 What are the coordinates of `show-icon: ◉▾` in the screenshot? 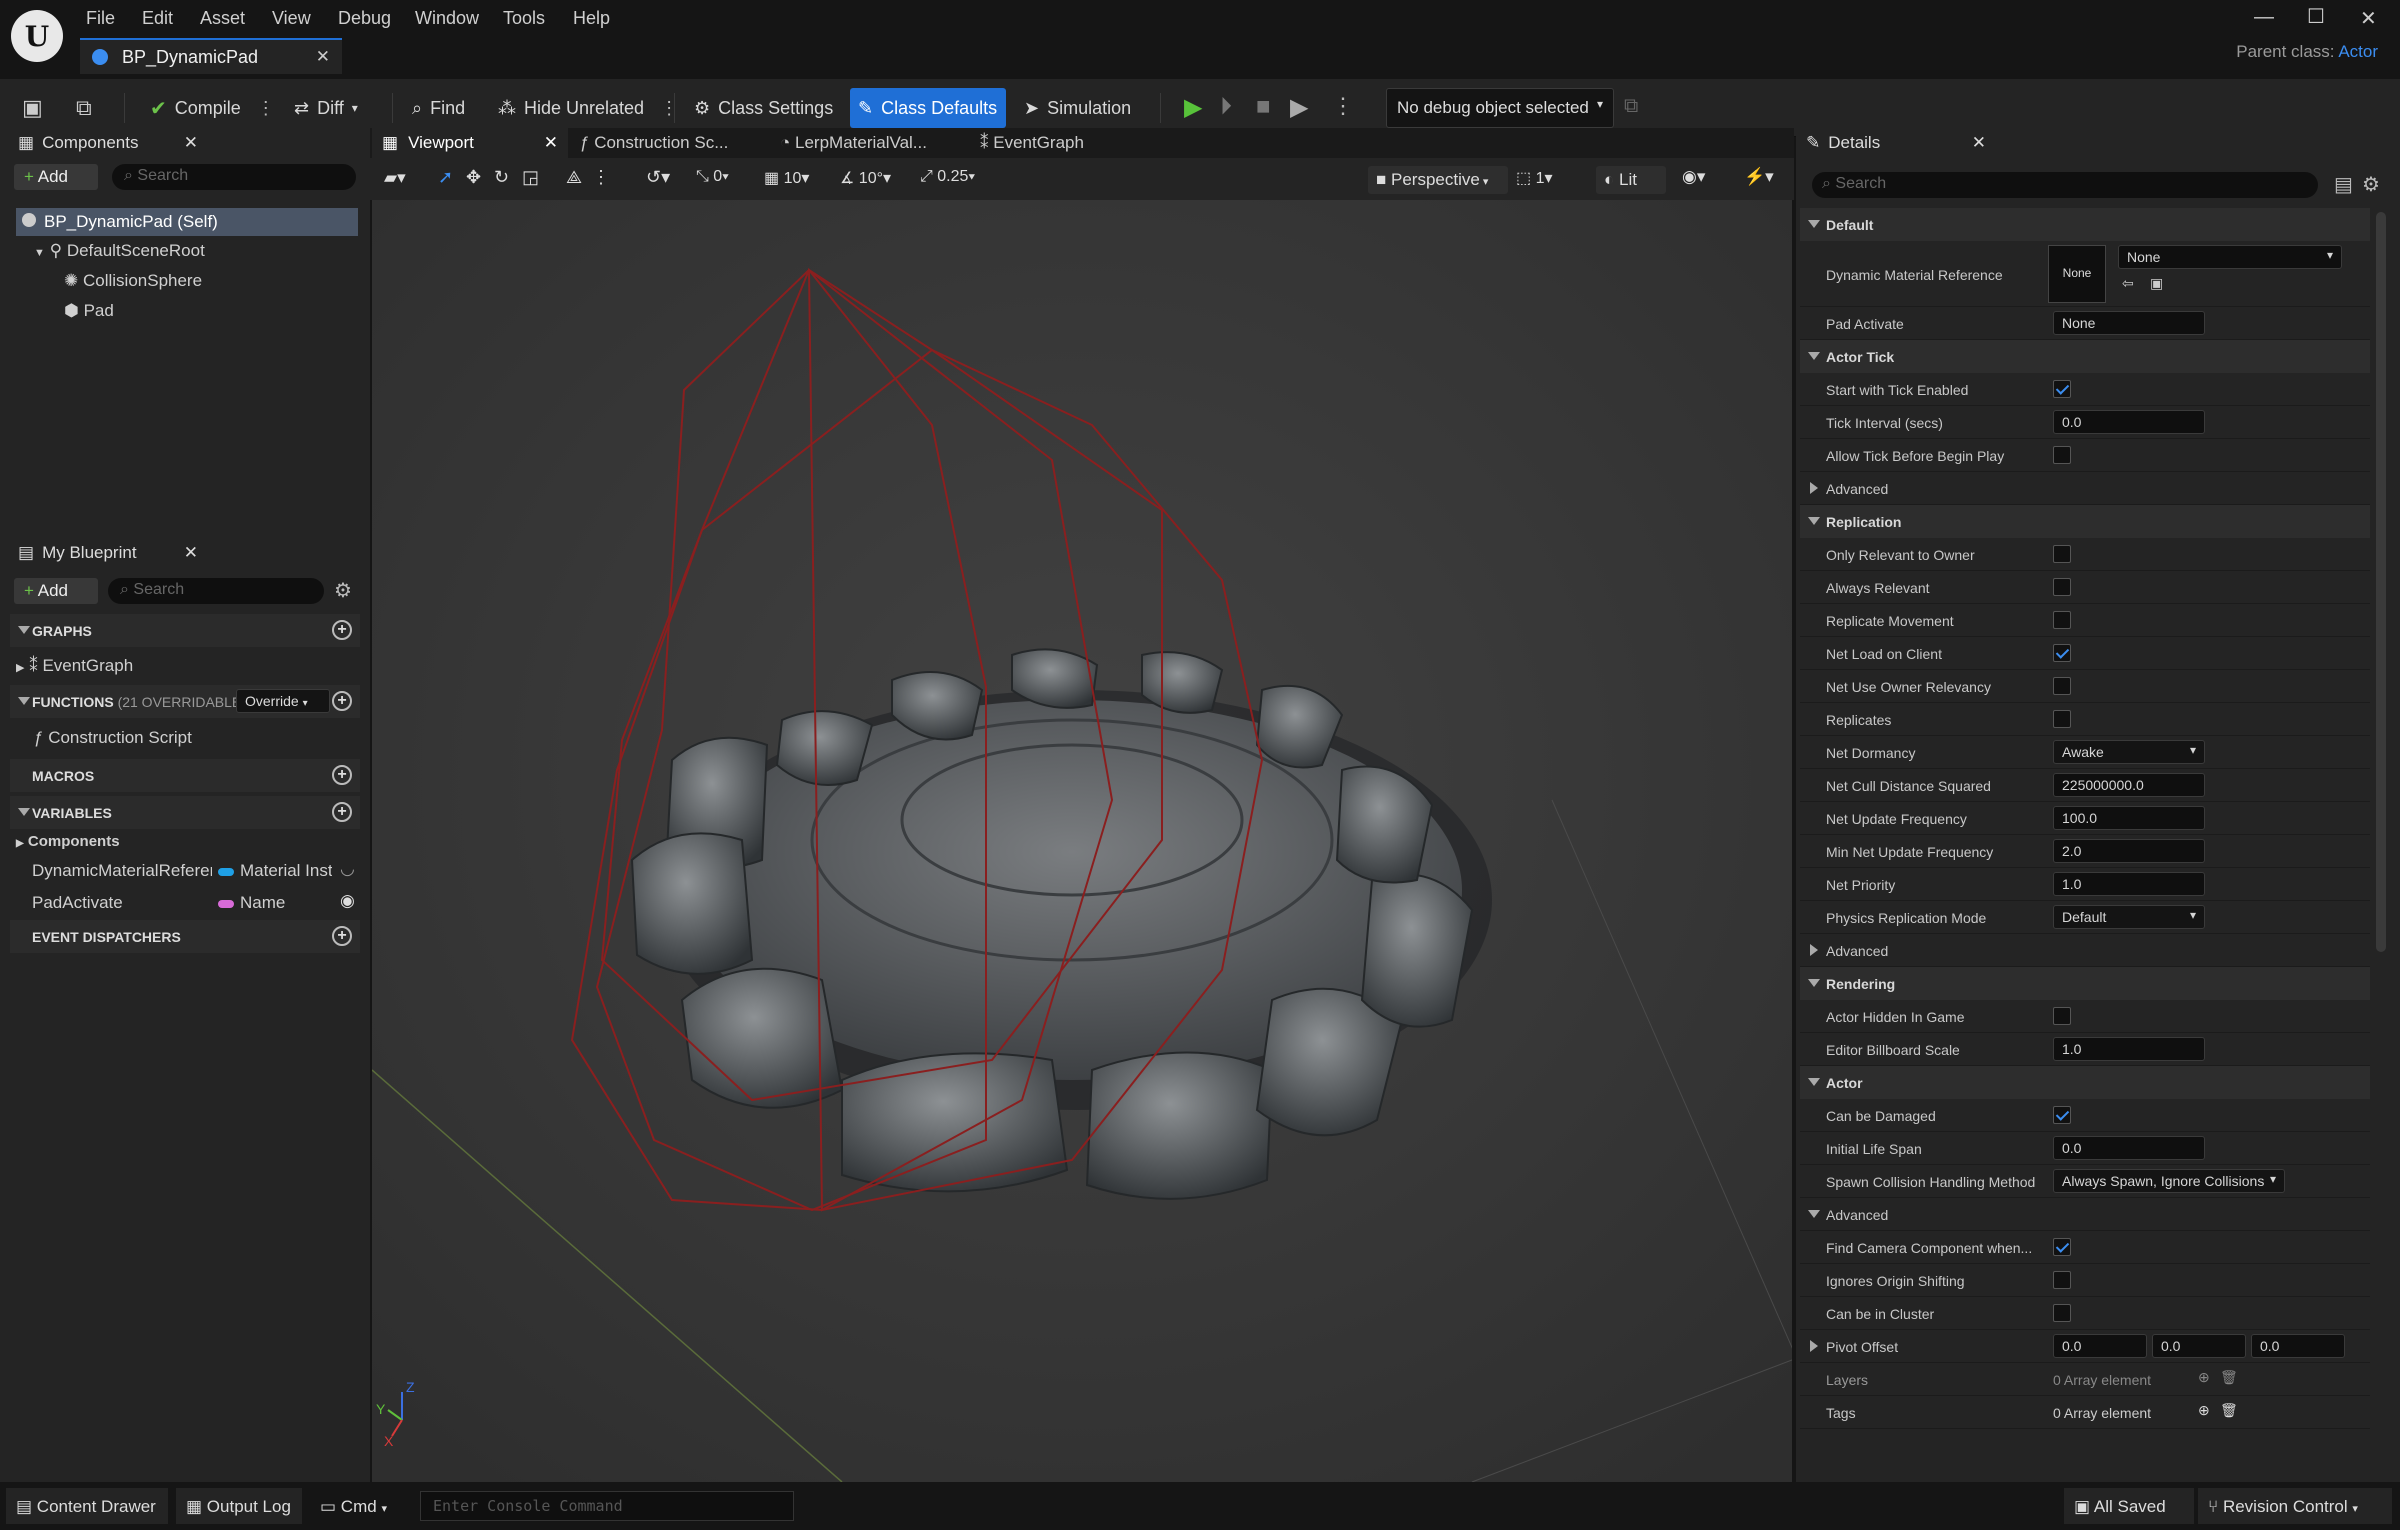 It's located at (1693, 177).